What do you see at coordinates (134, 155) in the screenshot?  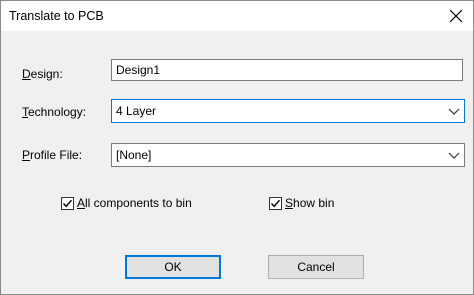 I see `profile-file-value: [None]` at bounding box center [134, 155].